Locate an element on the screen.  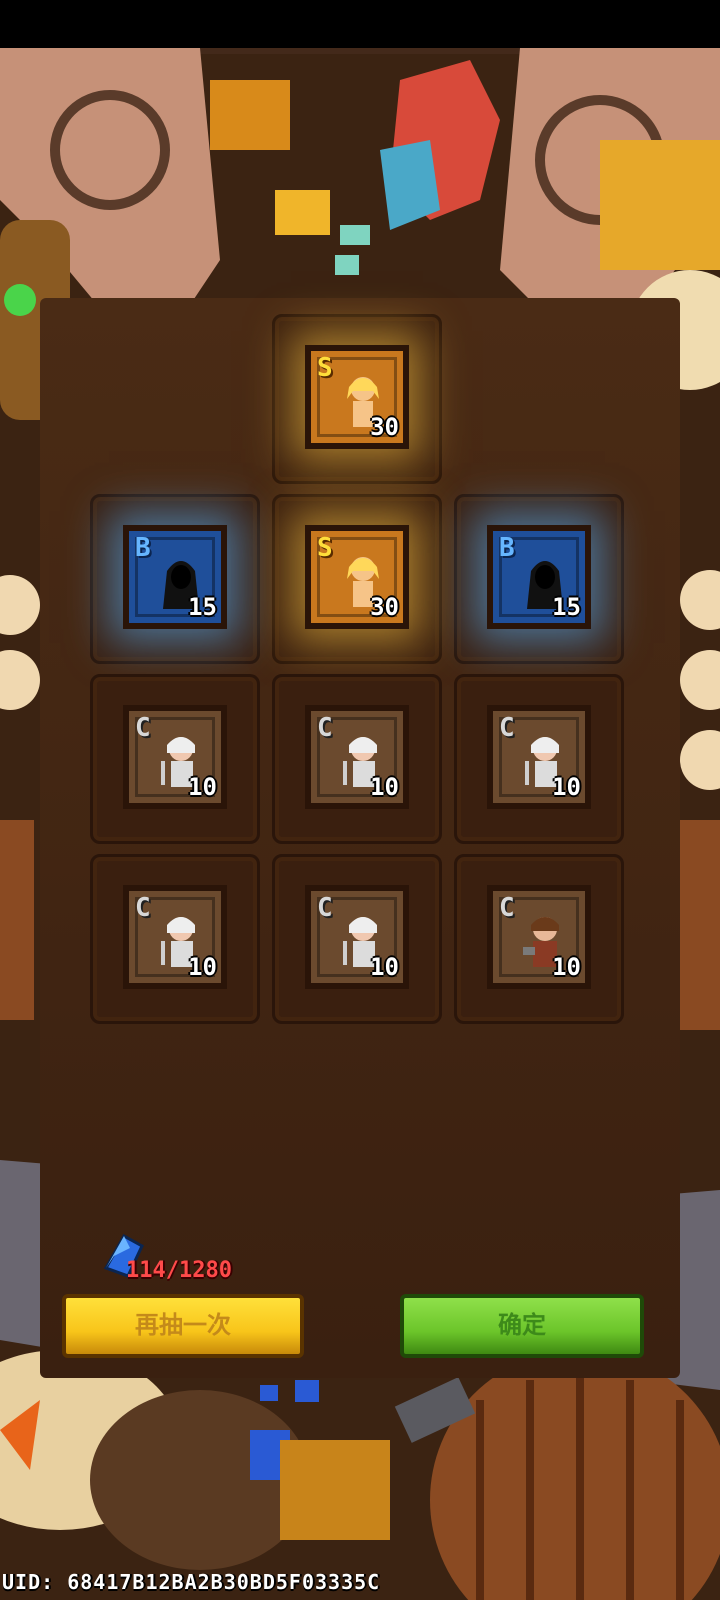
crystal-counter: 114/1280 is located at coordinates (200, 1259).